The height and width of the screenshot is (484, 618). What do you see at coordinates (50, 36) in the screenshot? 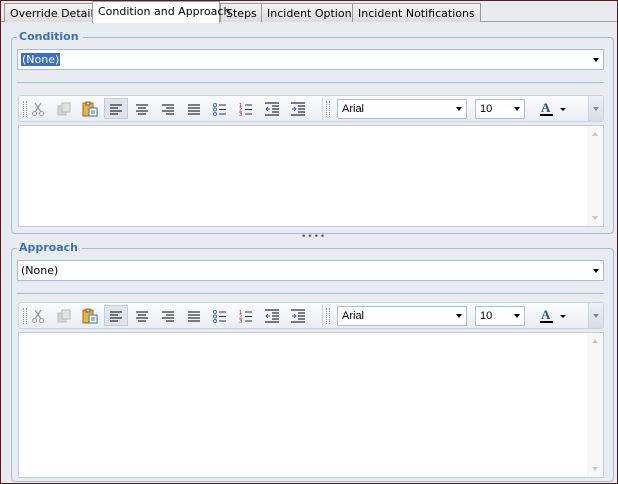
I see `condition-title: Condition` at bounding box center [50, 36].